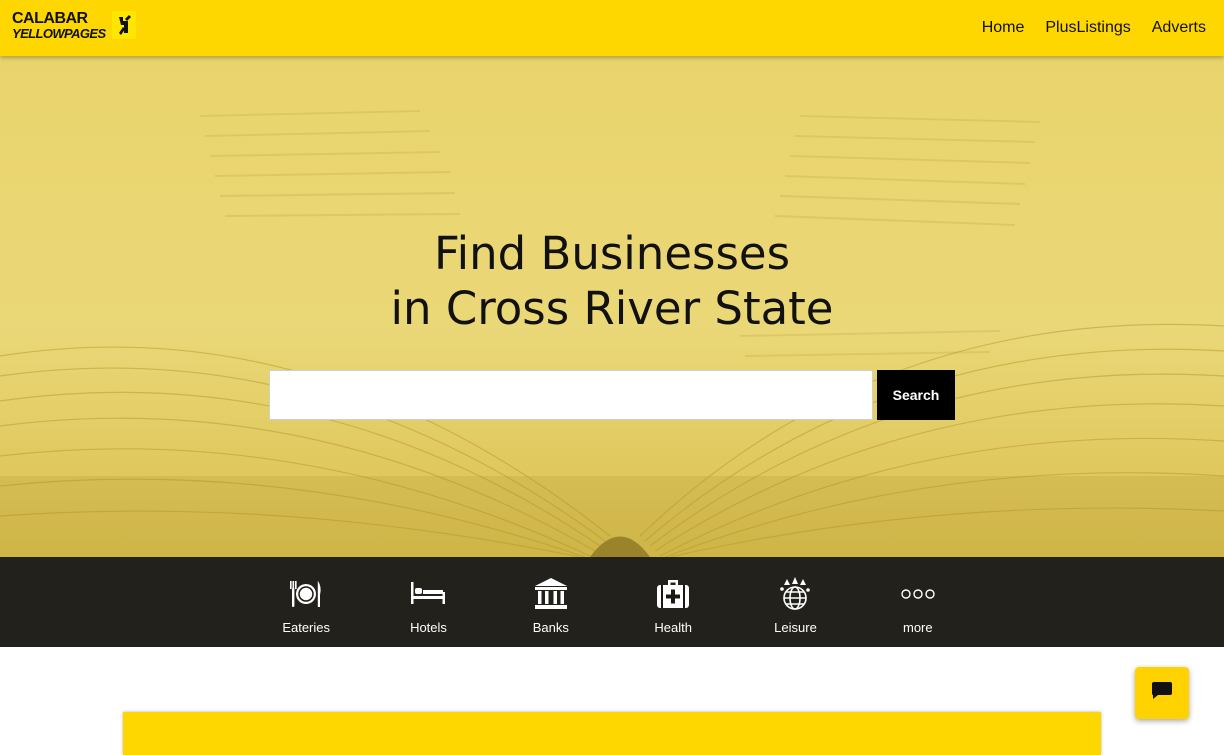 The image size is (1224, 755). I want to click on bank-icon, so click(551, 594).